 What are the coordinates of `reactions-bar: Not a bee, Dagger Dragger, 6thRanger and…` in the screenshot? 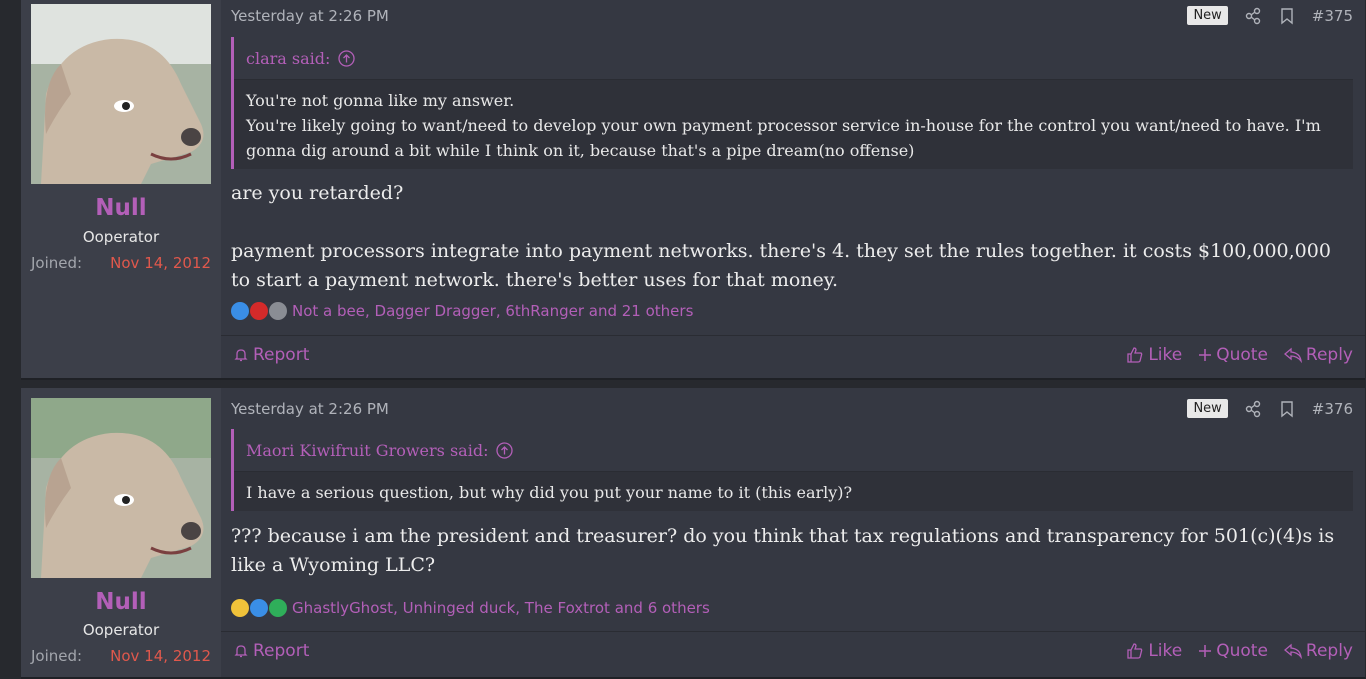 It's located at (462, 311).